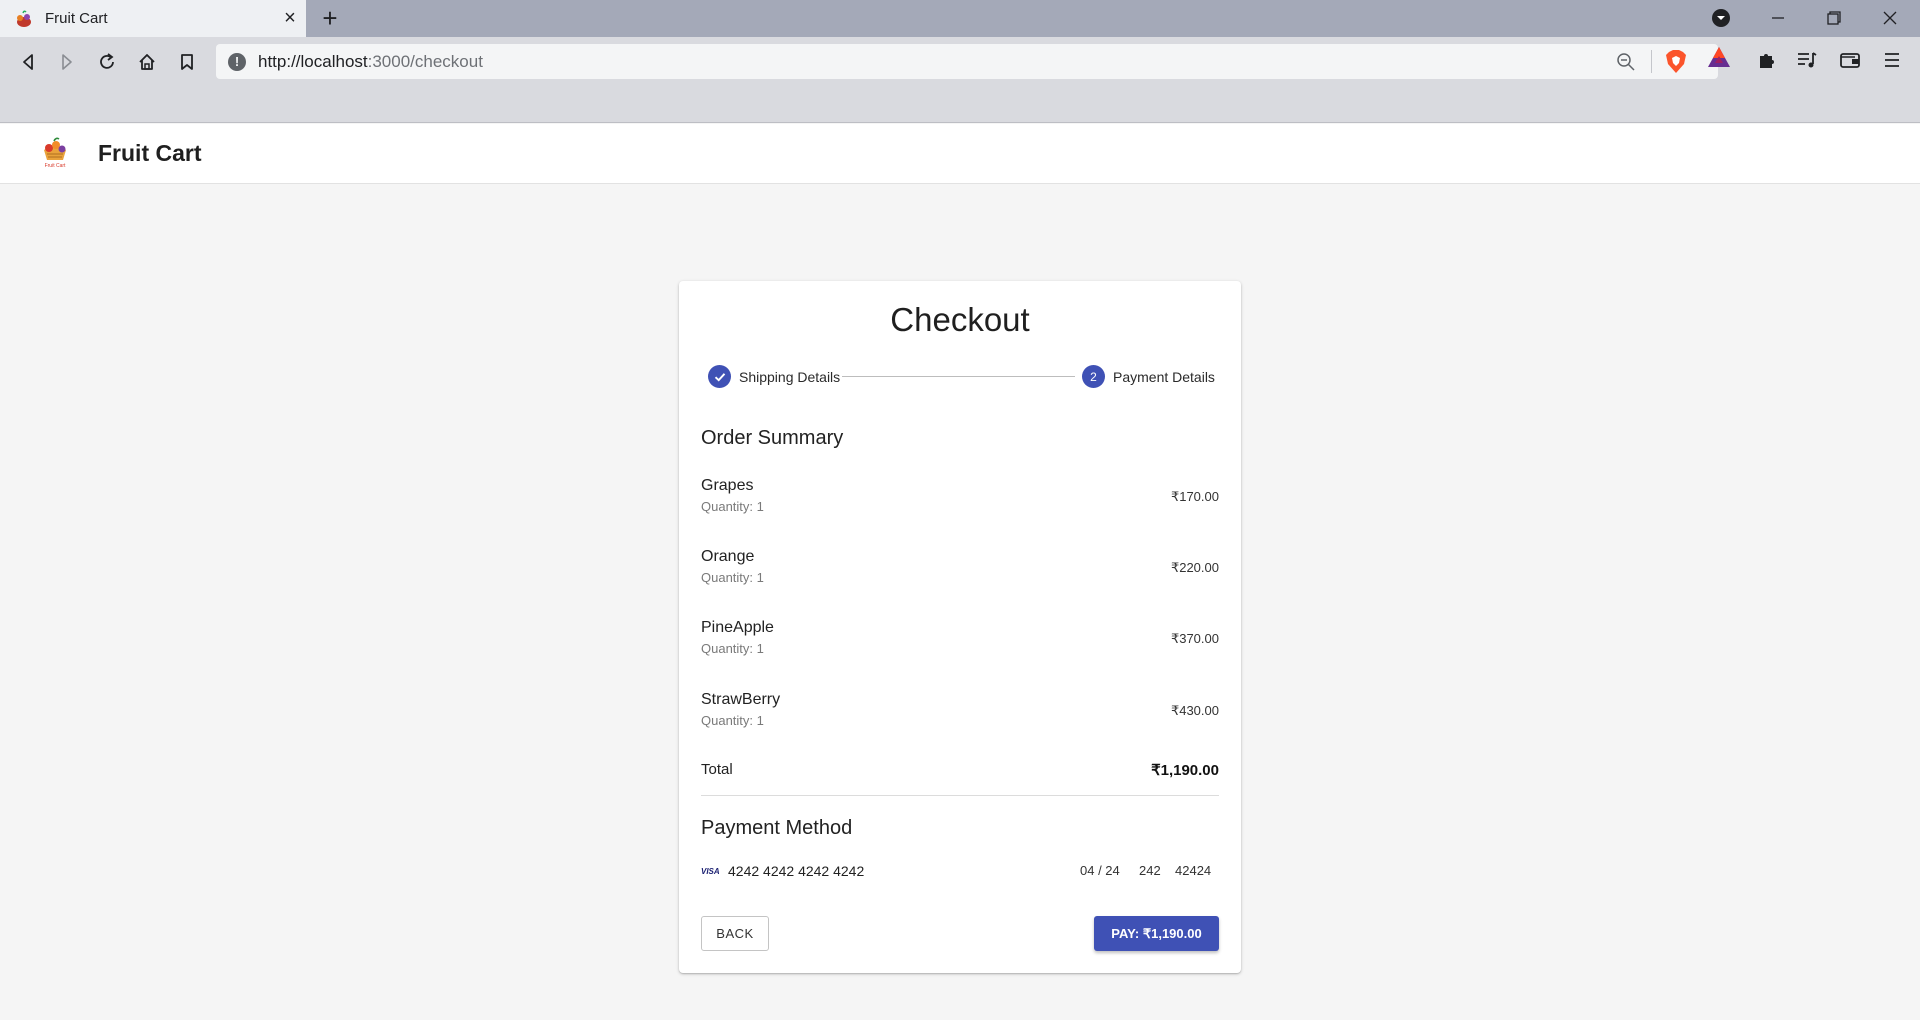  I want to click on new-tab-icon: +, so click(330, 18).